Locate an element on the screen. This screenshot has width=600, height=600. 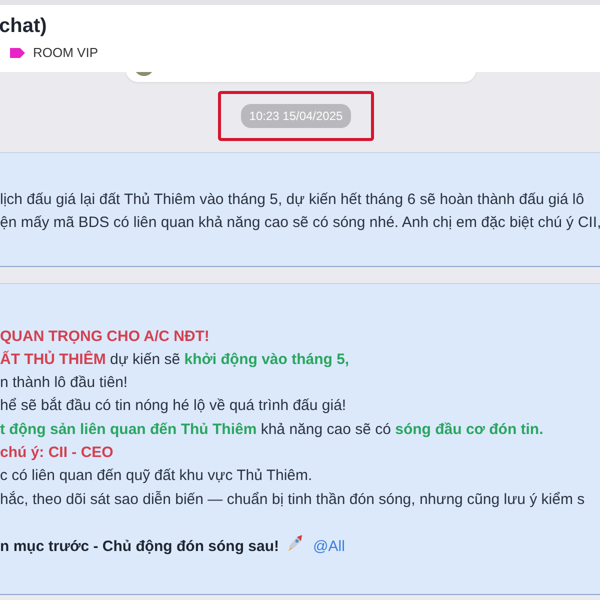
message-text: lịch đấu giá lại đất Thủ Thiêm vào tháng 5, dự kiến hết tháng 6 sẽ hoàn thành đấu giá lô is located at coordinates (293, 200).